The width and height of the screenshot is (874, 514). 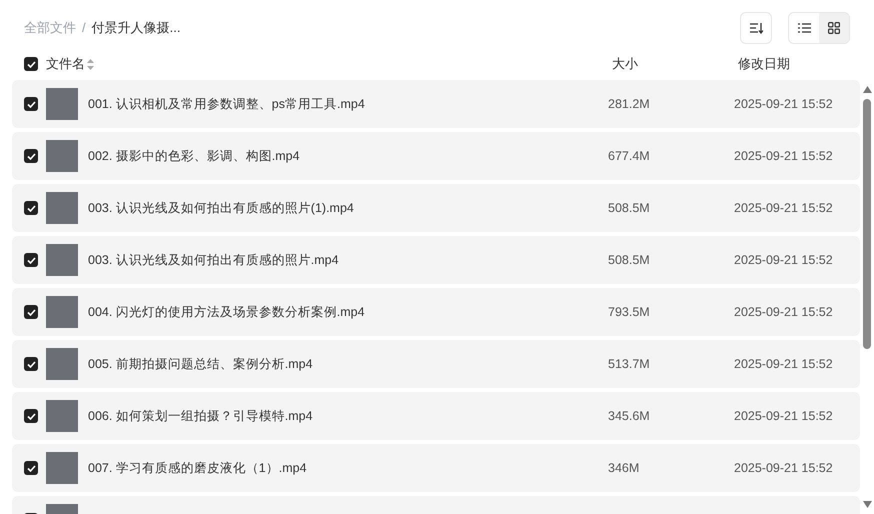 What do you see at coordinates (629, 156) in the screenshot?
I see `file-size: 677.4M` at bounding box center [629, 156].